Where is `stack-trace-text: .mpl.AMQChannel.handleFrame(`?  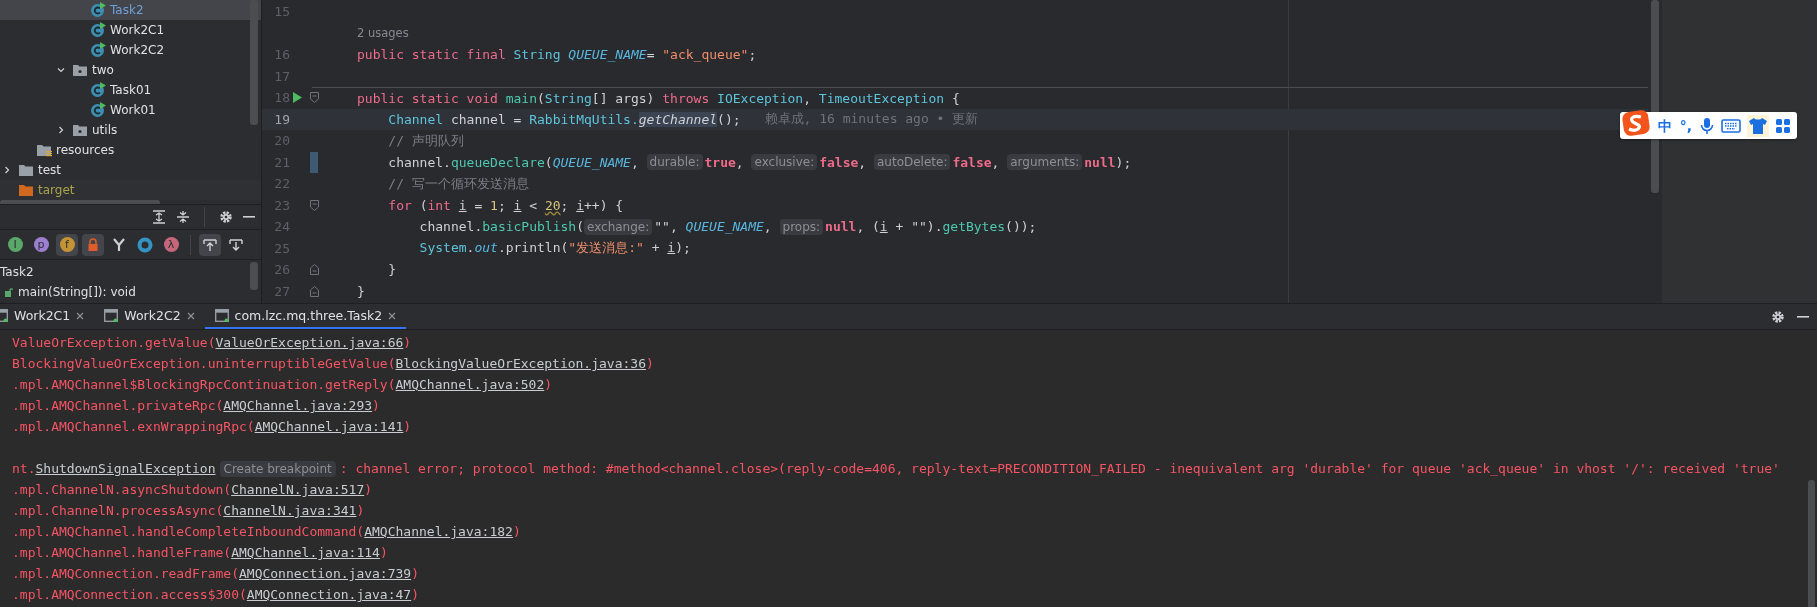 stack-trace-text: .mpl.AMQChannel.handleFrame( is located at coordinates (122, 552).